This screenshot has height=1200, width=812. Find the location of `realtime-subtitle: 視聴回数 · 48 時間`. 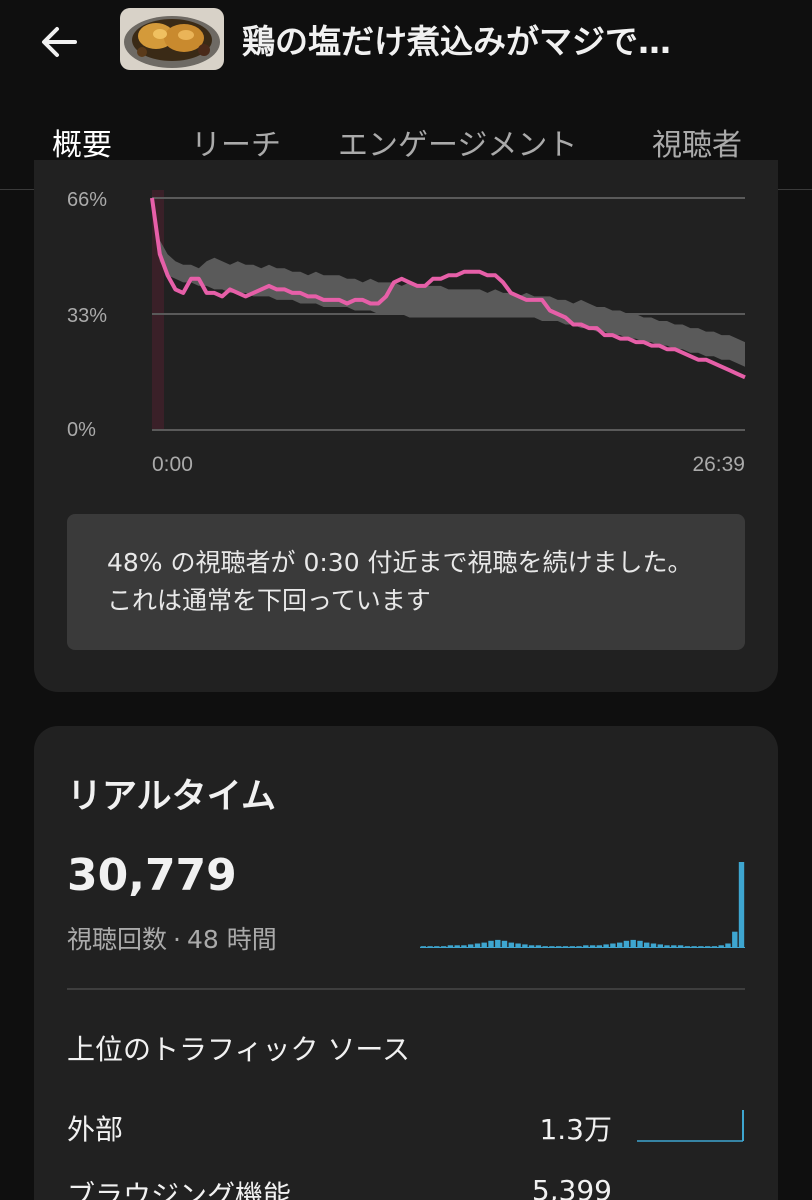

realtime-subtitle: 視聴回数 · 48 時間 is located at coordinates (172, 939).